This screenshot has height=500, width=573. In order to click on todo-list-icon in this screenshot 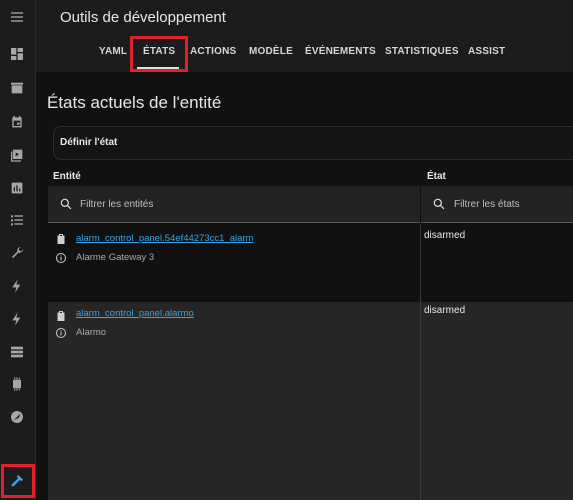, I will do `click(17, 220)`.